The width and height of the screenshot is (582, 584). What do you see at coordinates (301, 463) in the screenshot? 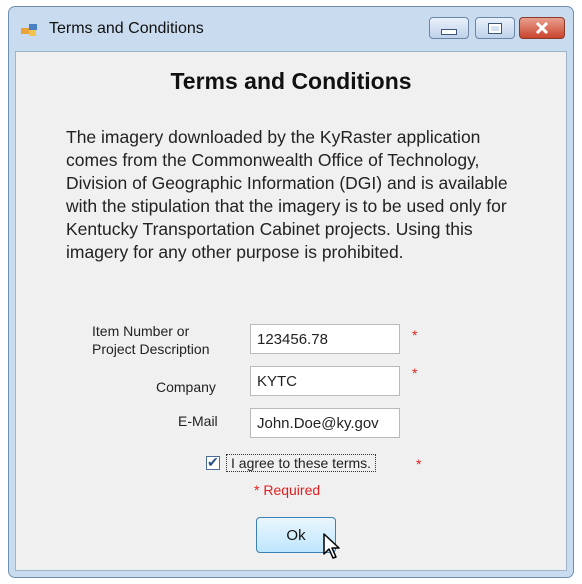
I see `agree-label: I agree to these terms.` at bounding box center [301, 463].